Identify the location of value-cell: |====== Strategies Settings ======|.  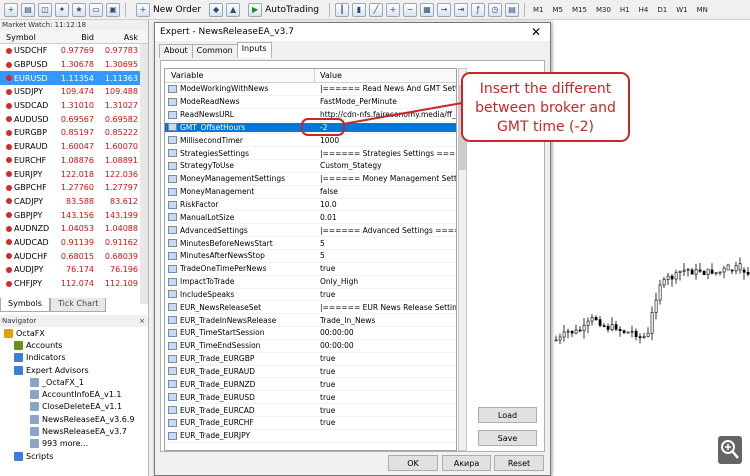
(385, 153).